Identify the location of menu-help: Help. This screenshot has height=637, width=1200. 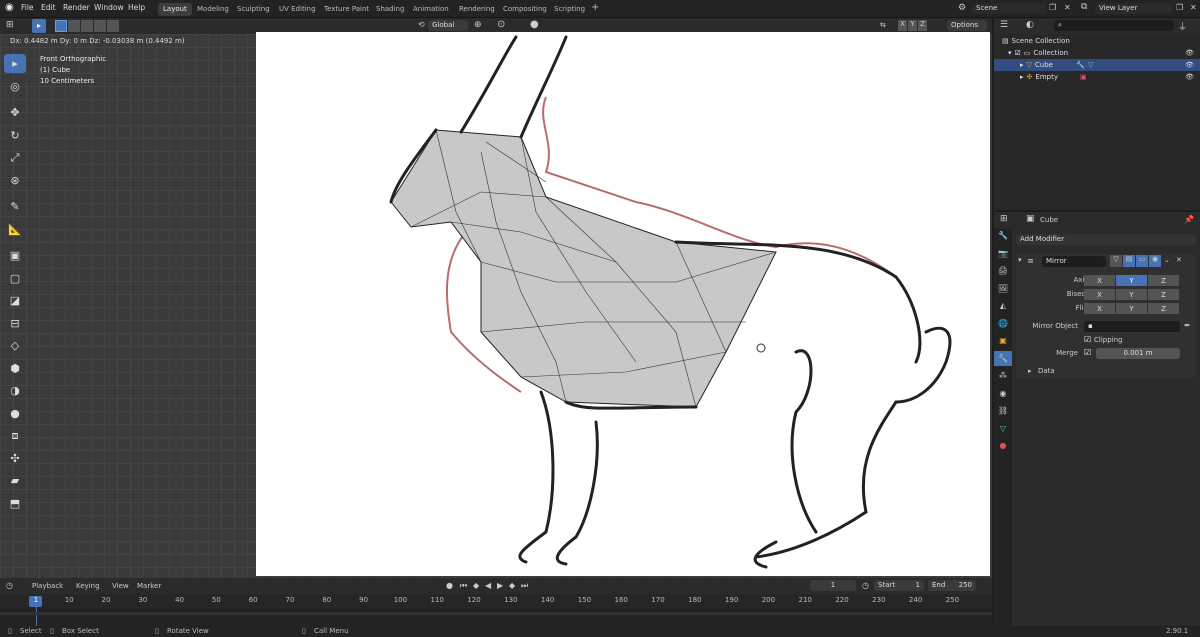
(136, 7).